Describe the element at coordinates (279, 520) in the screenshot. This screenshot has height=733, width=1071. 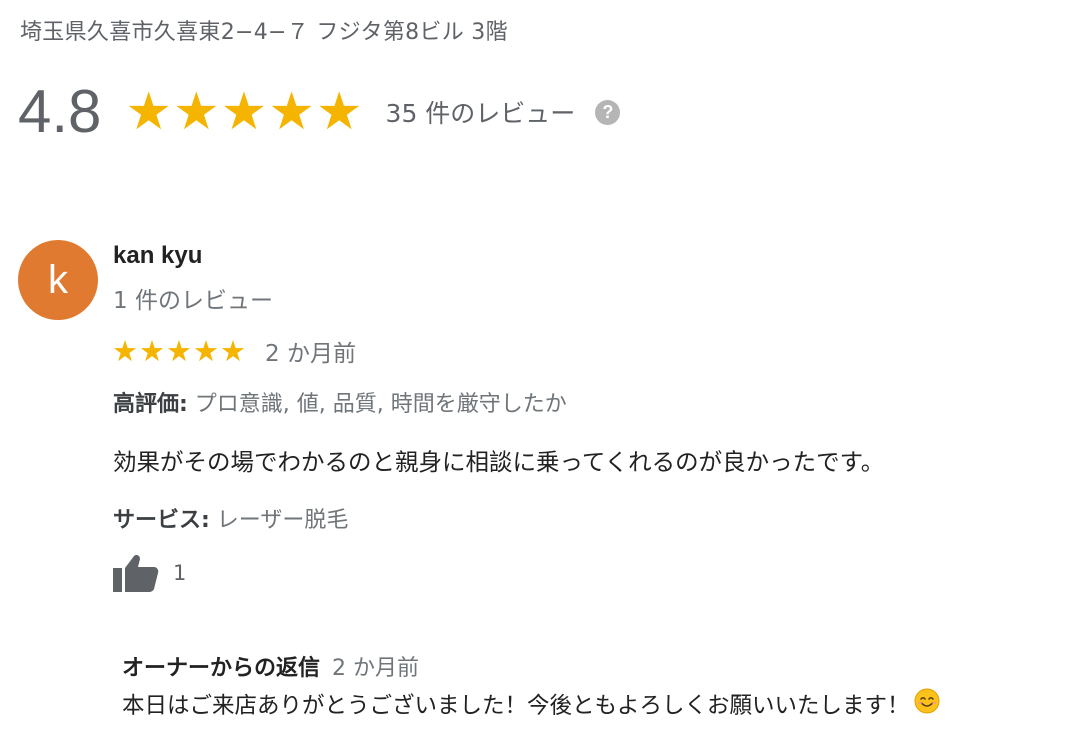
I see `service-value: レーザー脱毛` at that location.